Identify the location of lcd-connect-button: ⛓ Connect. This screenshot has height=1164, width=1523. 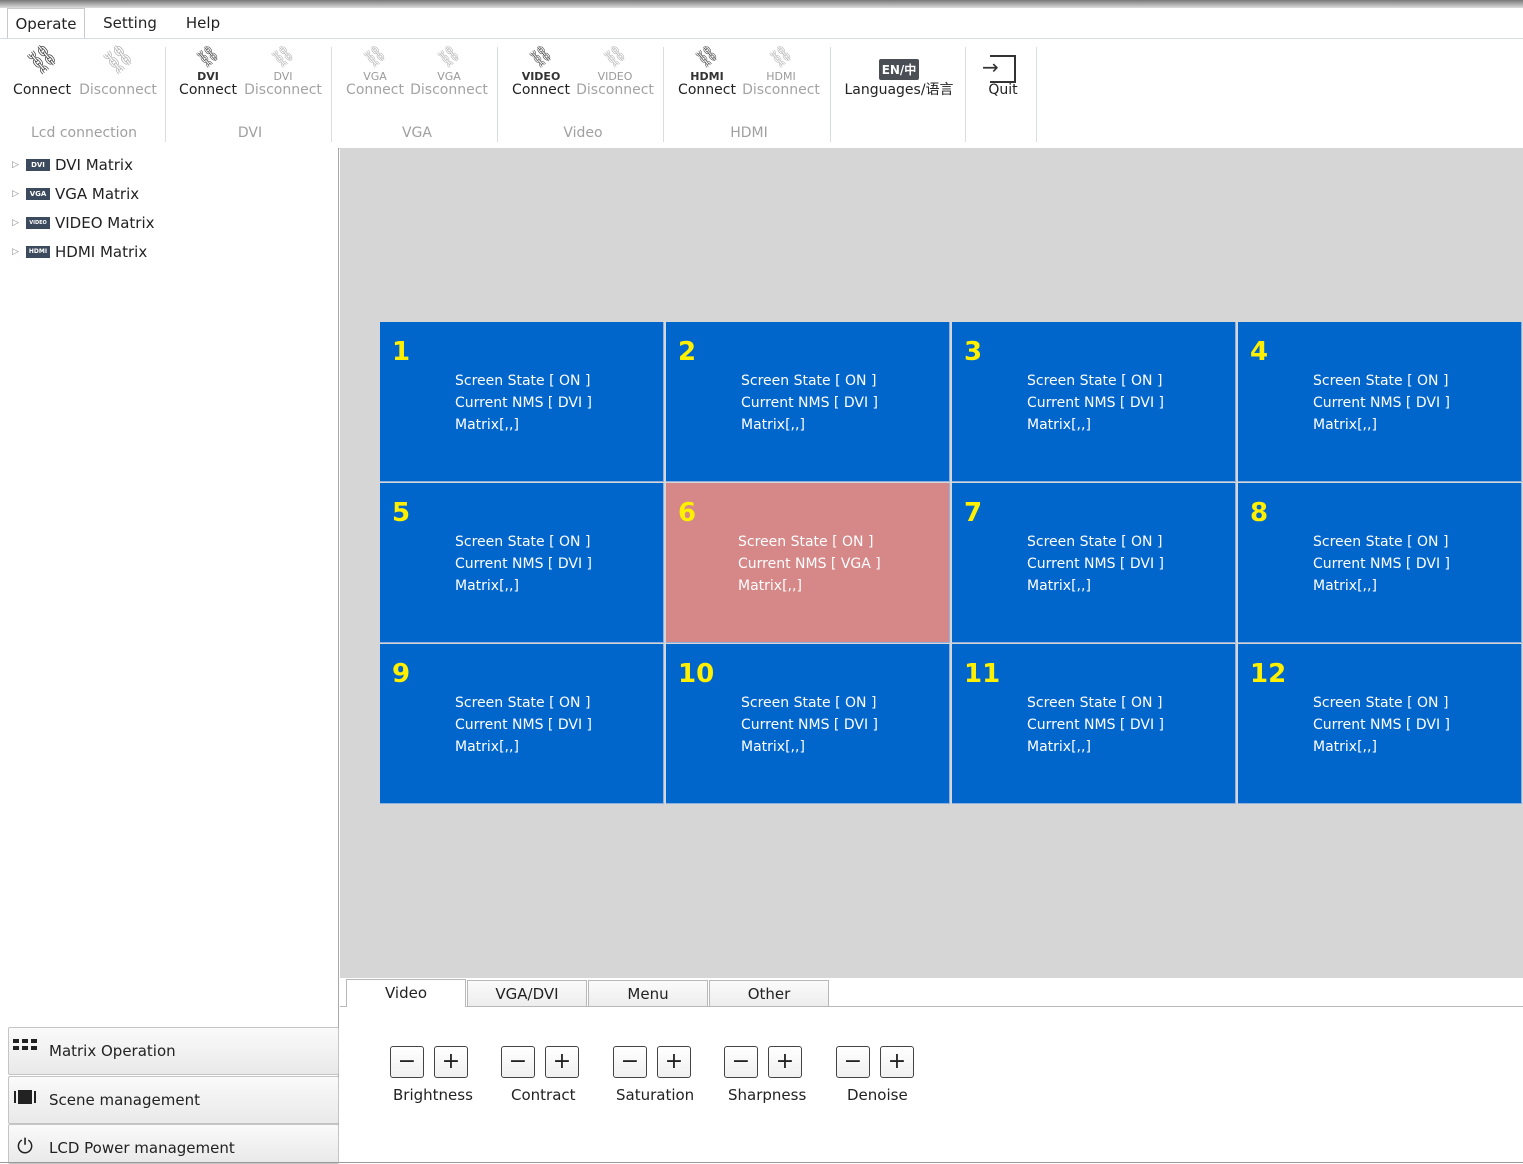
(42, 73).